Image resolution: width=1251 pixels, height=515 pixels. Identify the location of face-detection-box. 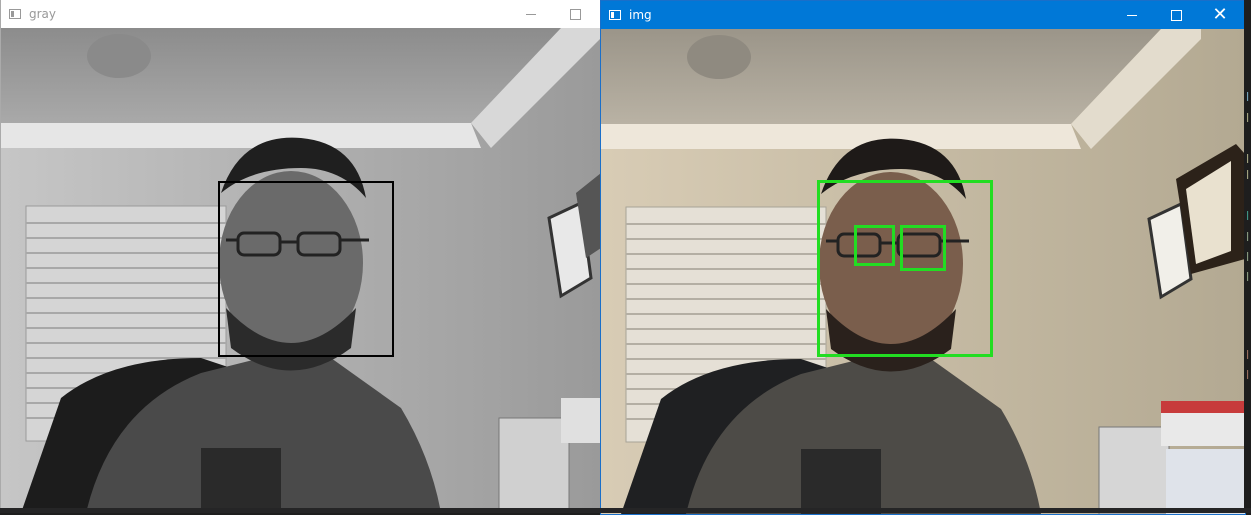
(306, 269).